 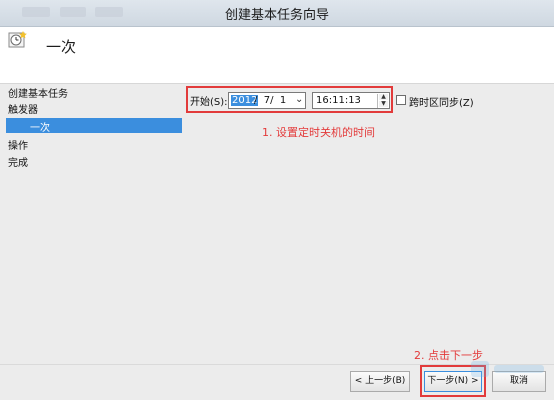 What do you see at coordinates (318, 132) in the screenshot?
I see `annotation-step-1: 1. 设置定时关机的时间` at bounding box center [318, 132].